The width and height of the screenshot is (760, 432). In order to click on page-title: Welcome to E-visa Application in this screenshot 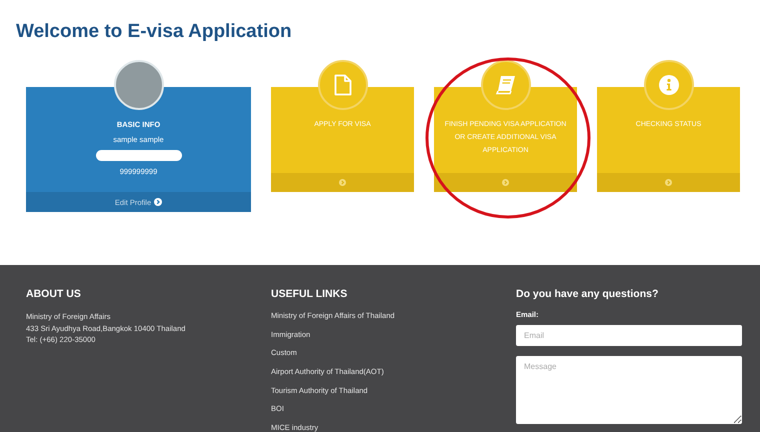, I will do `click(154, 31)`.